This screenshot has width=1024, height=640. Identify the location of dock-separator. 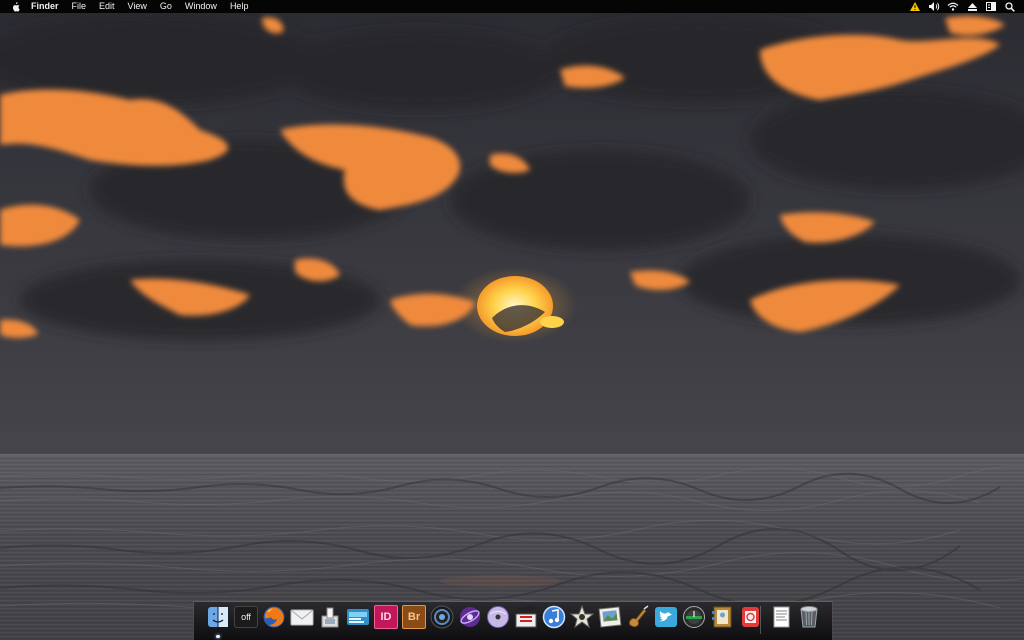
(760, 620).